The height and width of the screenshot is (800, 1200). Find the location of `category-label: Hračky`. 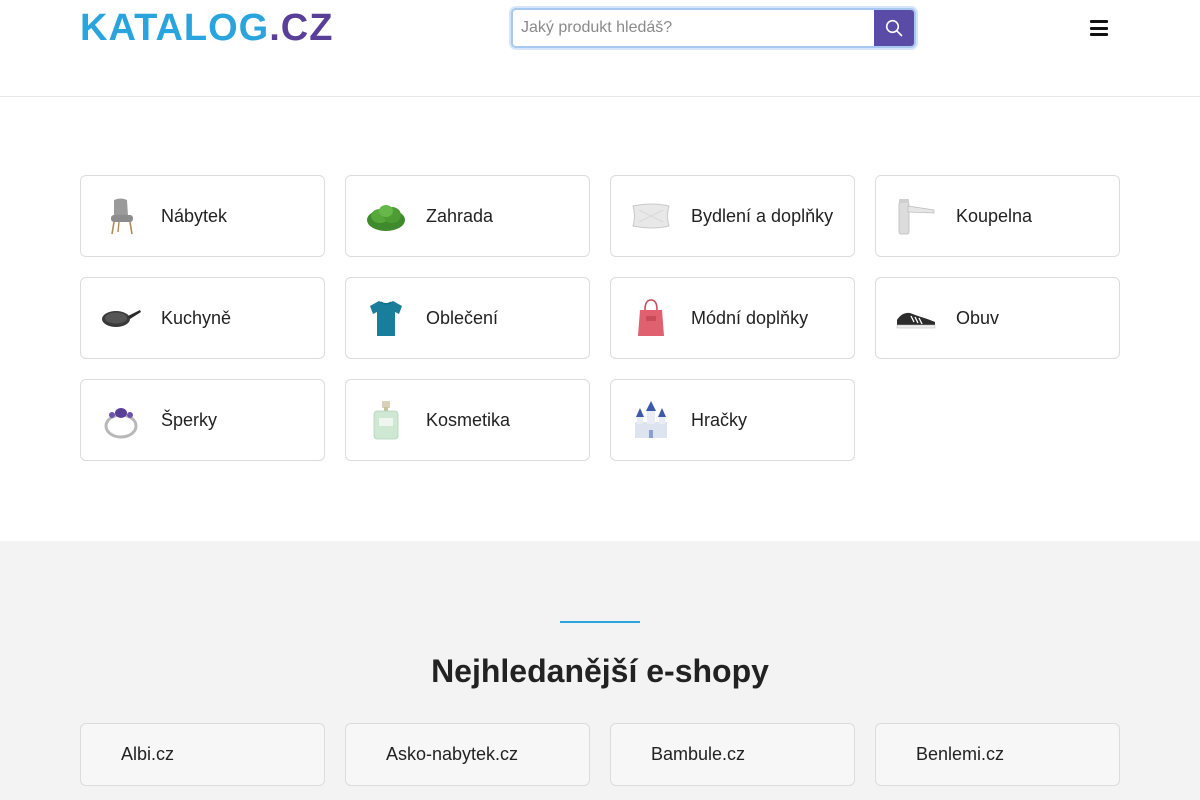

category-label: Hračky is located at coordinates (719, 419).